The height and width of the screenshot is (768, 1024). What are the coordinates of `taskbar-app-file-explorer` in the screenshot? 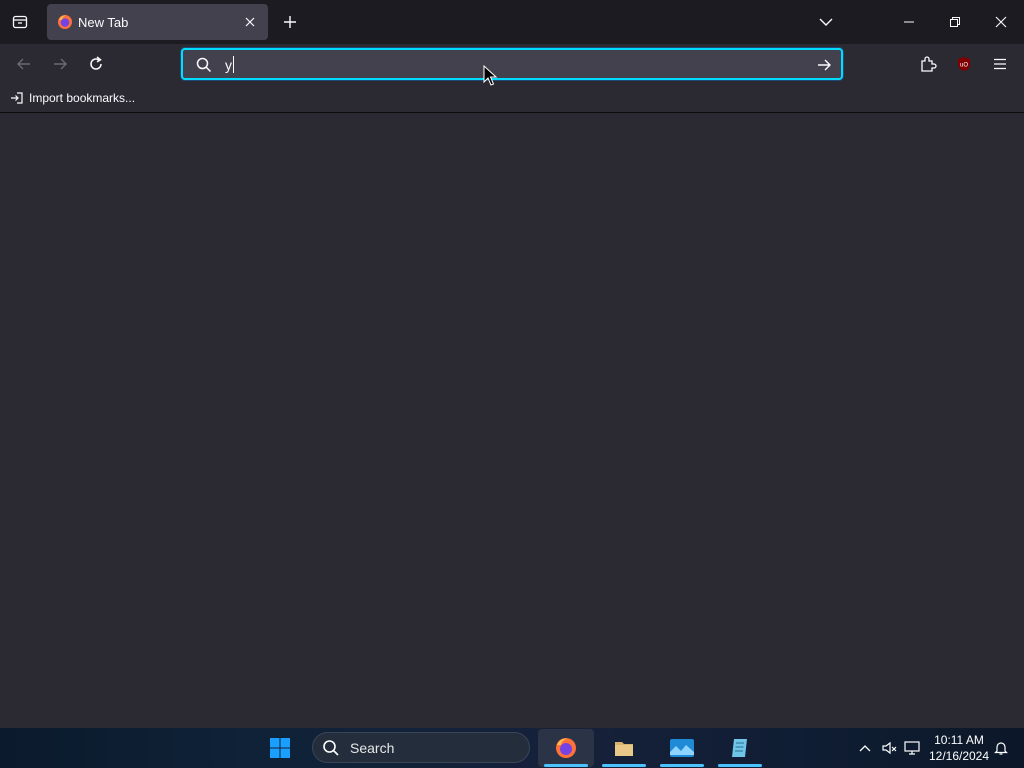 It's located at (624, 748).